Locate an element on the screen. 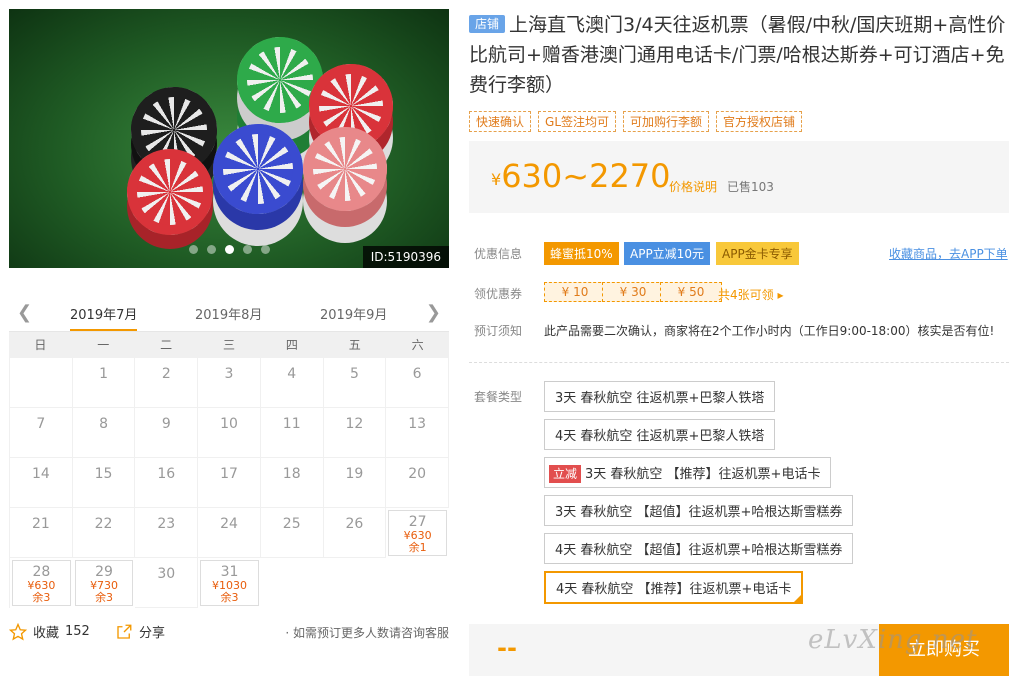  day-number: 16 is located at coordinates (166, 474).